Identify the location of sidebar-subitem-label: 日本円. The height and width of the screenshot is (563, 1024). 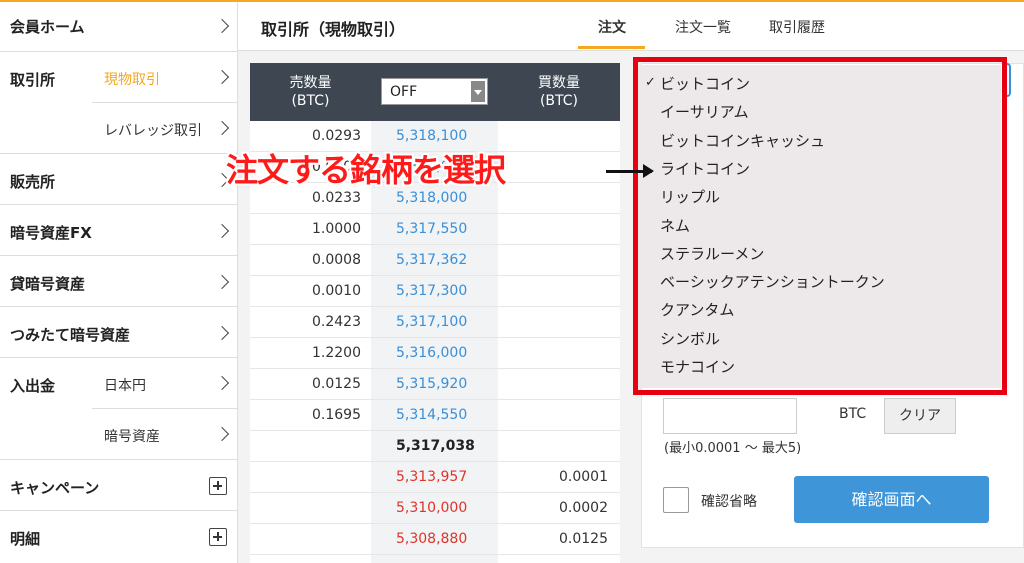
(125, 386).